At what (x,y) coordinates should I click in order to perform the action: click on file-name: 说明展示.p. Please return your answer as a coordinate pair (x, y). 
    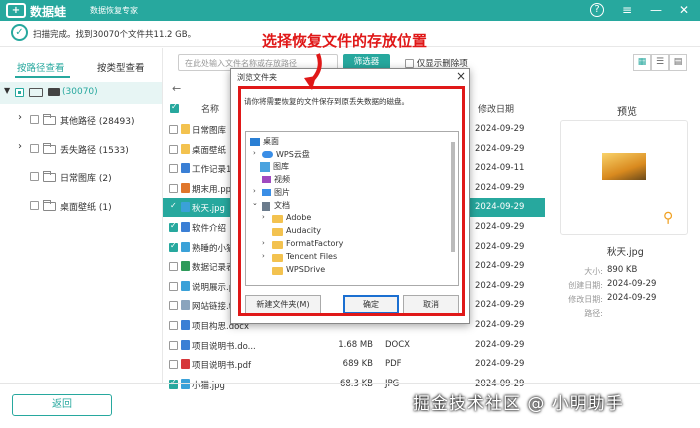
    Looking at the image, I should click on (213, 287).